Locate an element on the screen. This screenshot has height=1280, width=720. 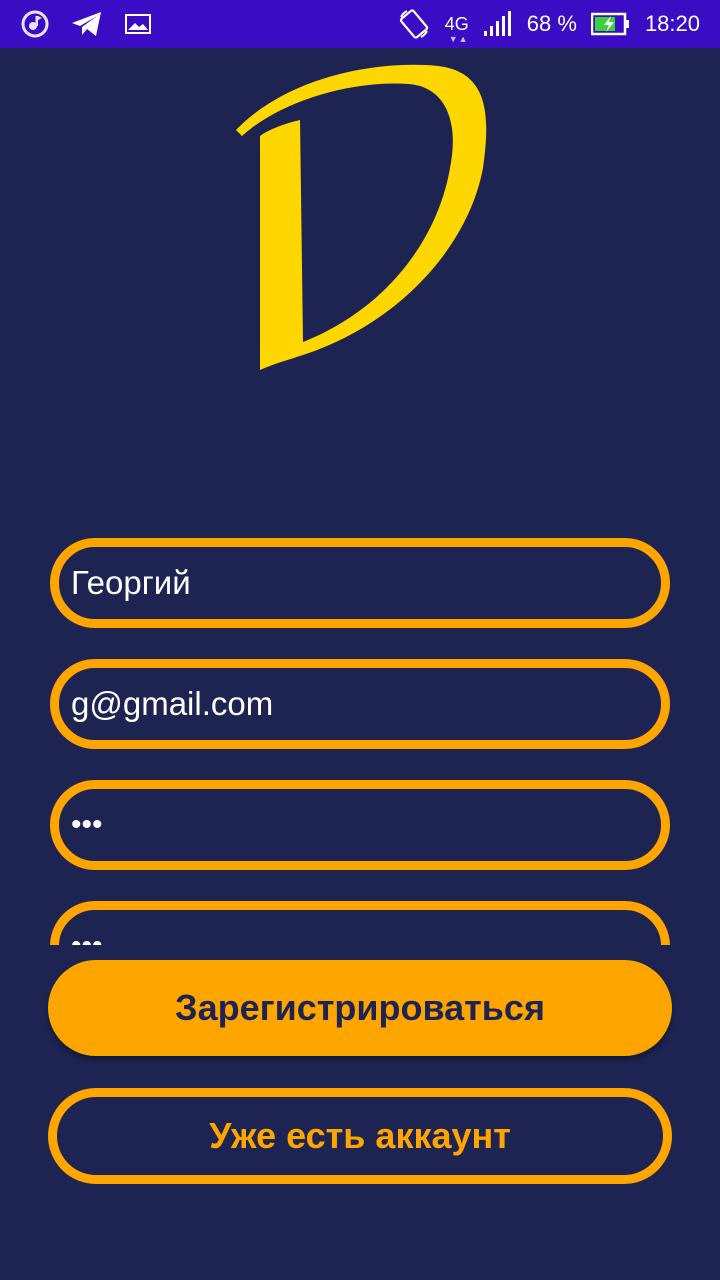
email-field is located at coordinates (360, 704).